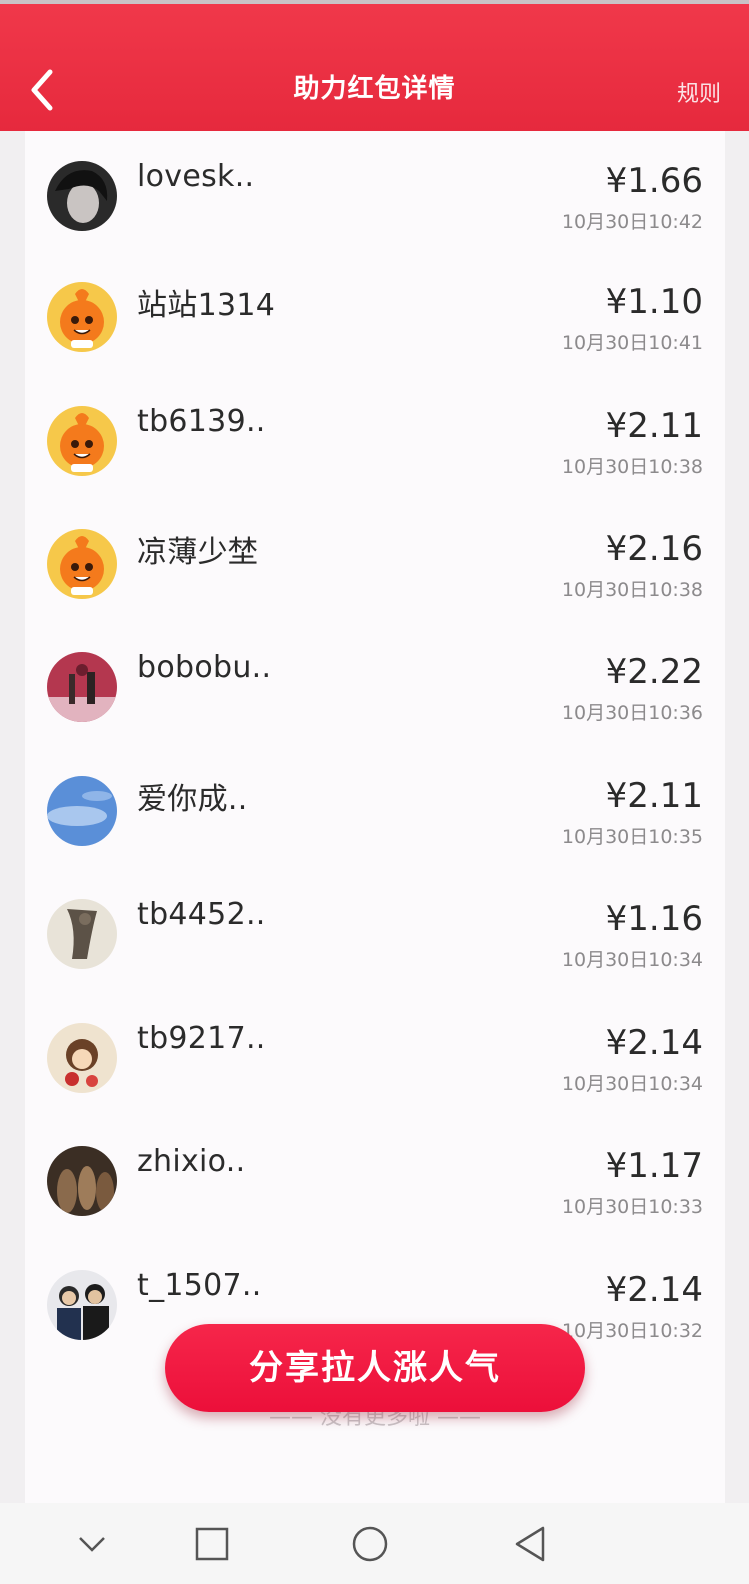 Image resolution: width=749 pixels, height=1584 pixels. Describe the element at coordinates (192, 799) in the screenshot. I see `user-name: 爱你成..` at that location.